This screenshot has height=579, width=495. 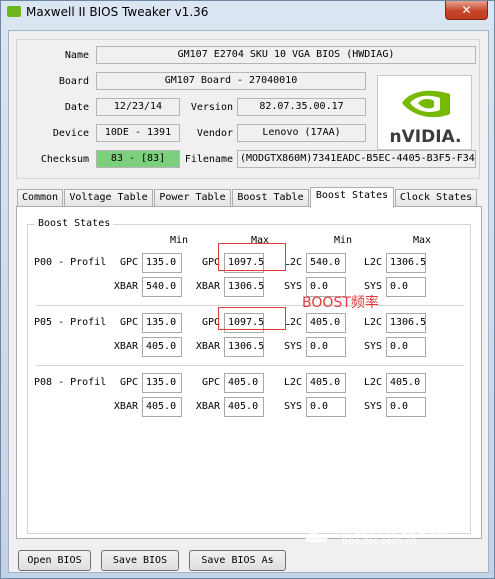 I want to click on watermark-url: bbs.zol.com.cn, so click(x=379, y=541).